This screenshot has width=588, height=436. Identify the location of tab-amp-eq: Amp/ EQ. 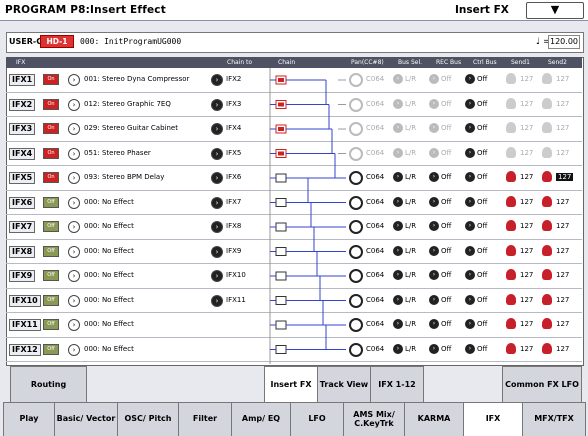
(261, 419).